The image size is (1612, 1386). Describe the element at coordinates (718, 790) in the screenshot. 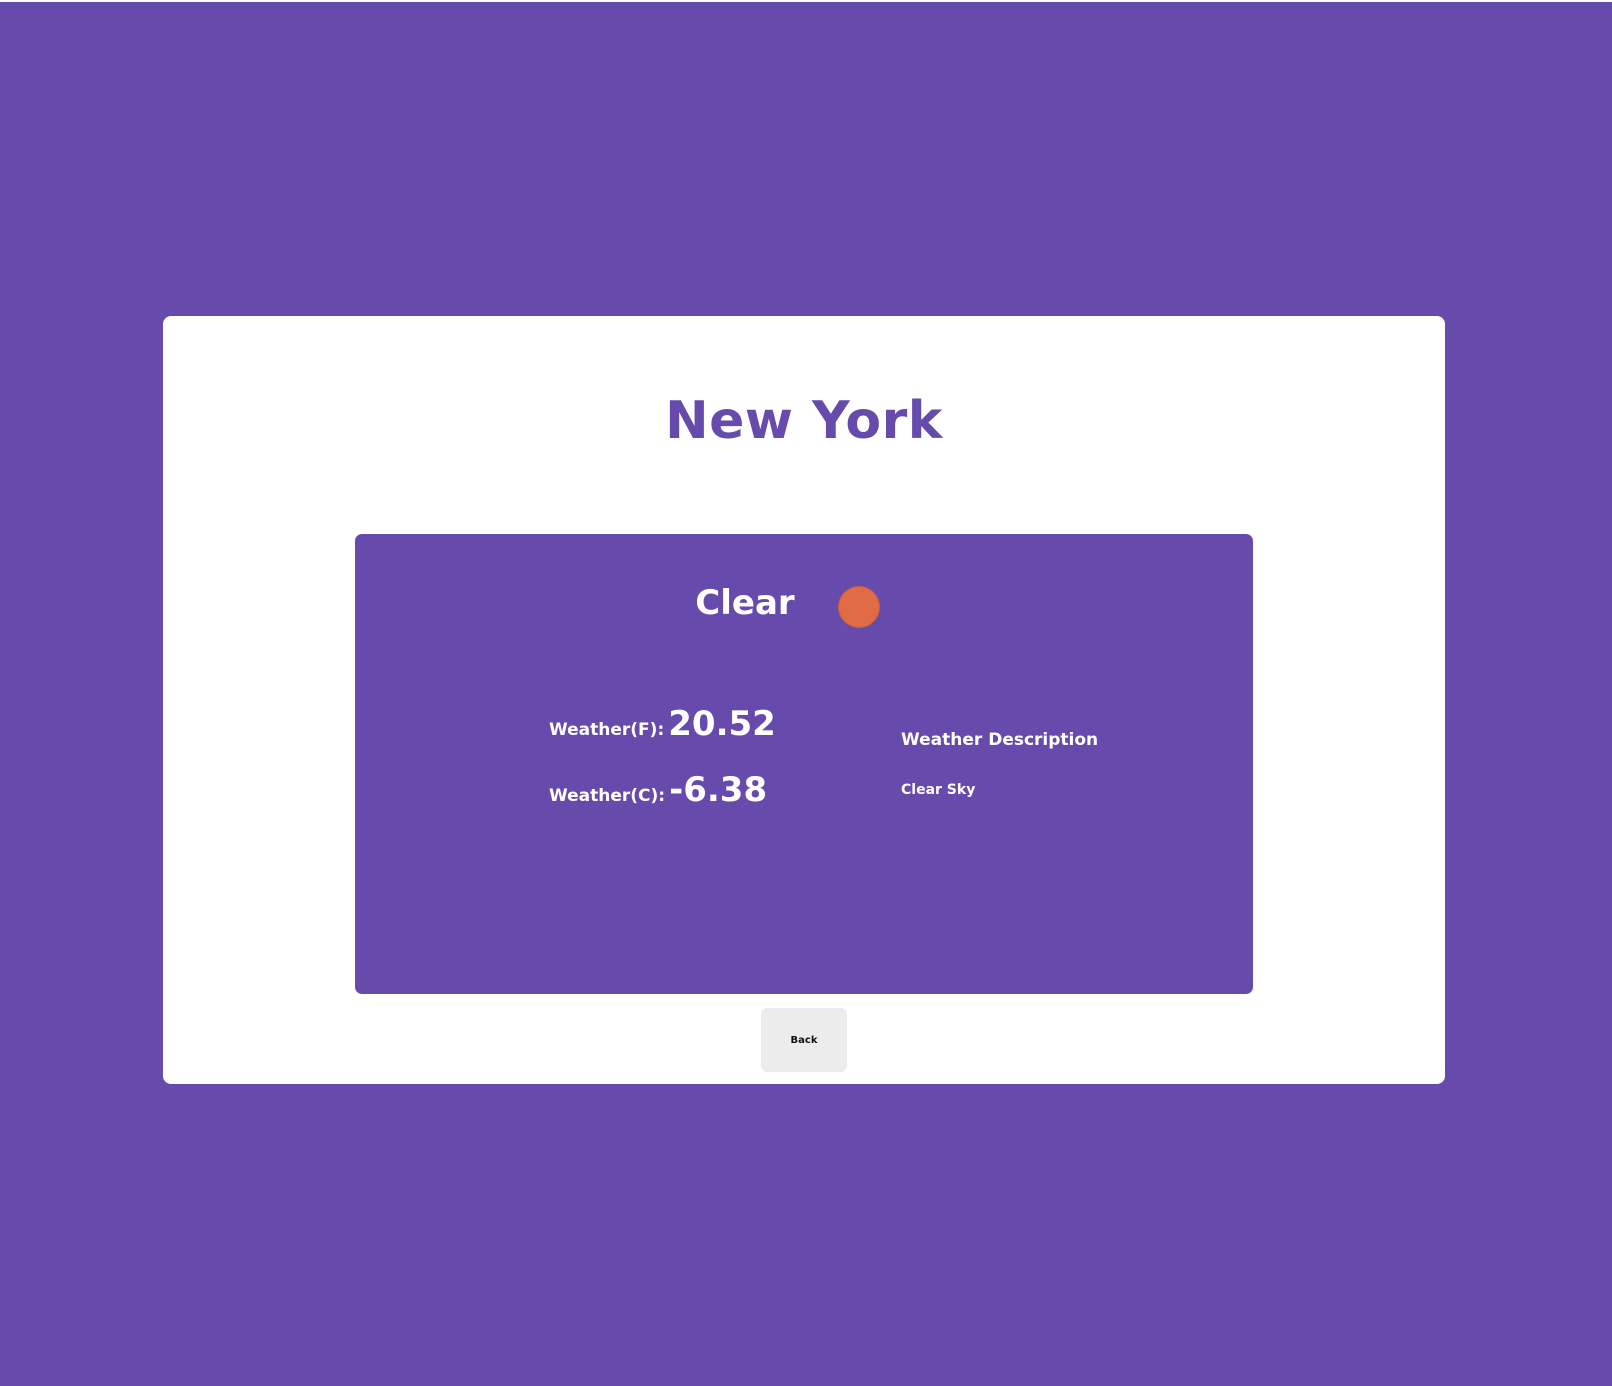

I see `celsius-value: -6.38` at that location.